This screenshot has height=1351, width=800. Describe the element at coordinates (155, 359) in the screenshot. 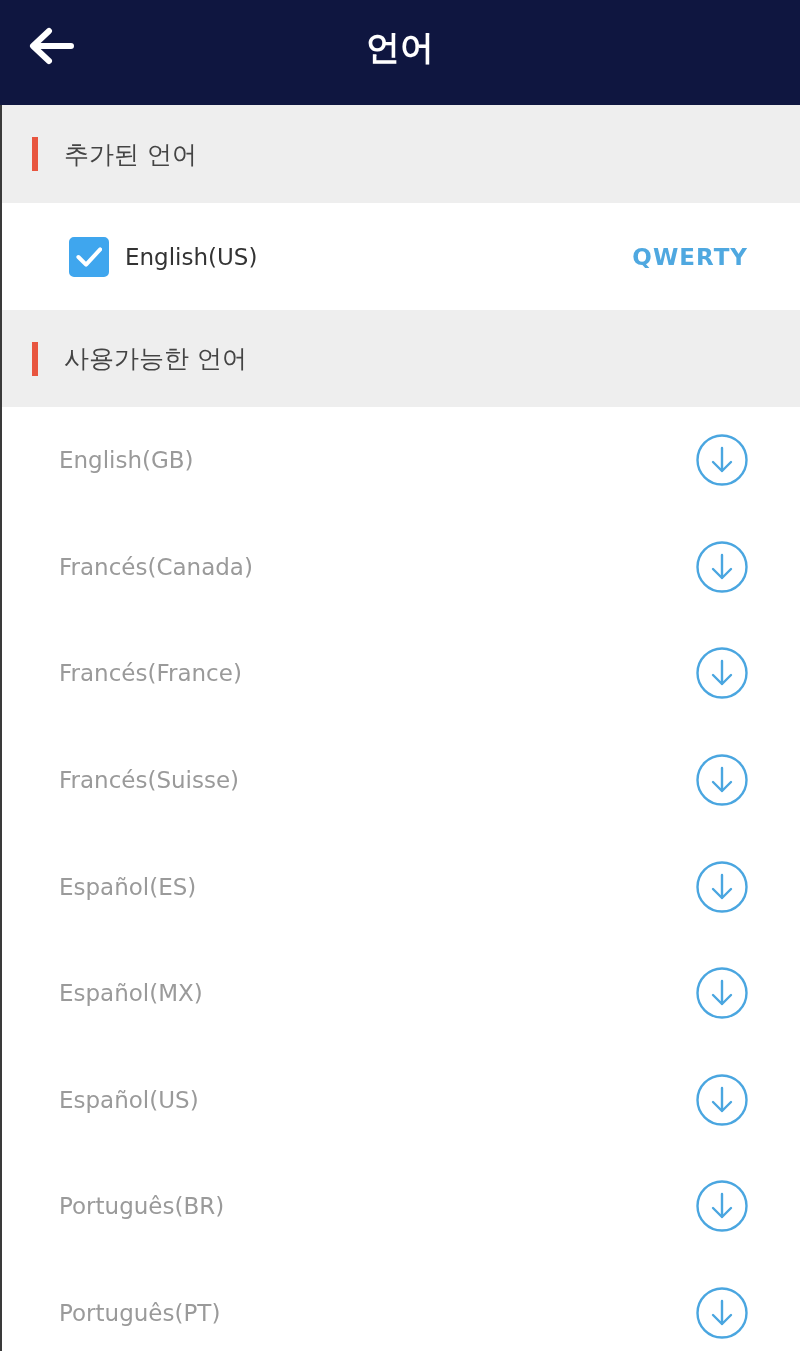

I see `section-title: 사용가능한 언어` at that location.